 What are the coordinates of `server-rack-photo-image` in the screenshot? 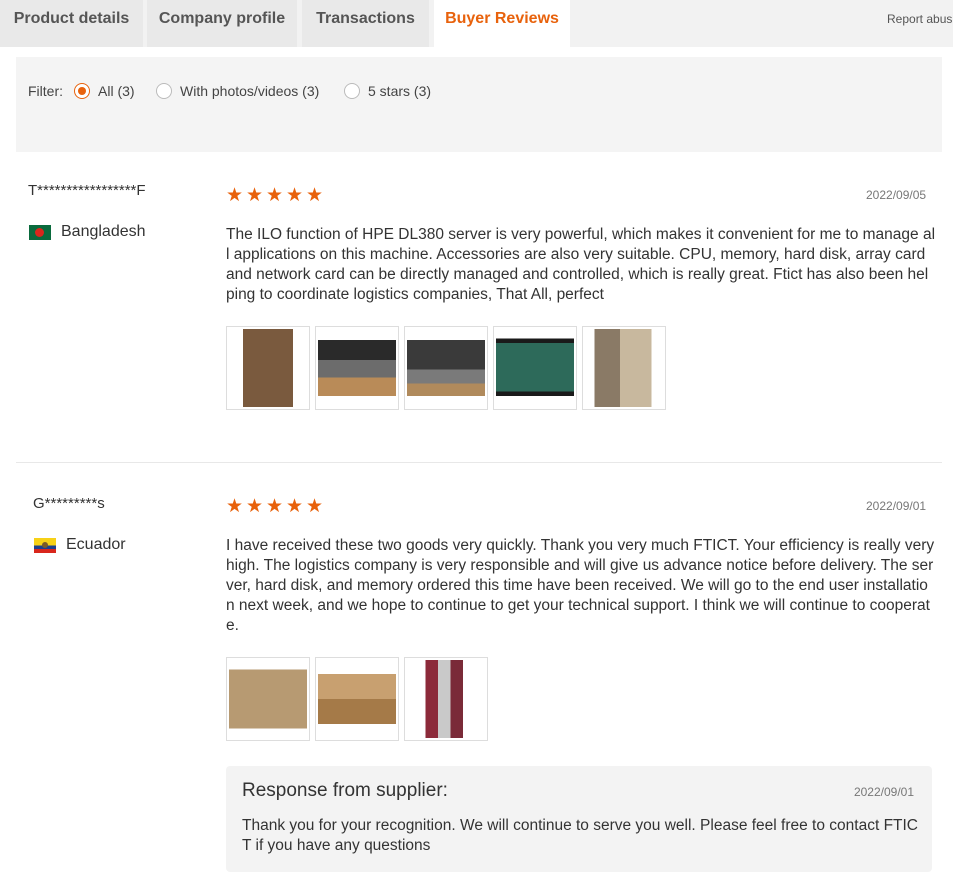 It's located at (357, 368).